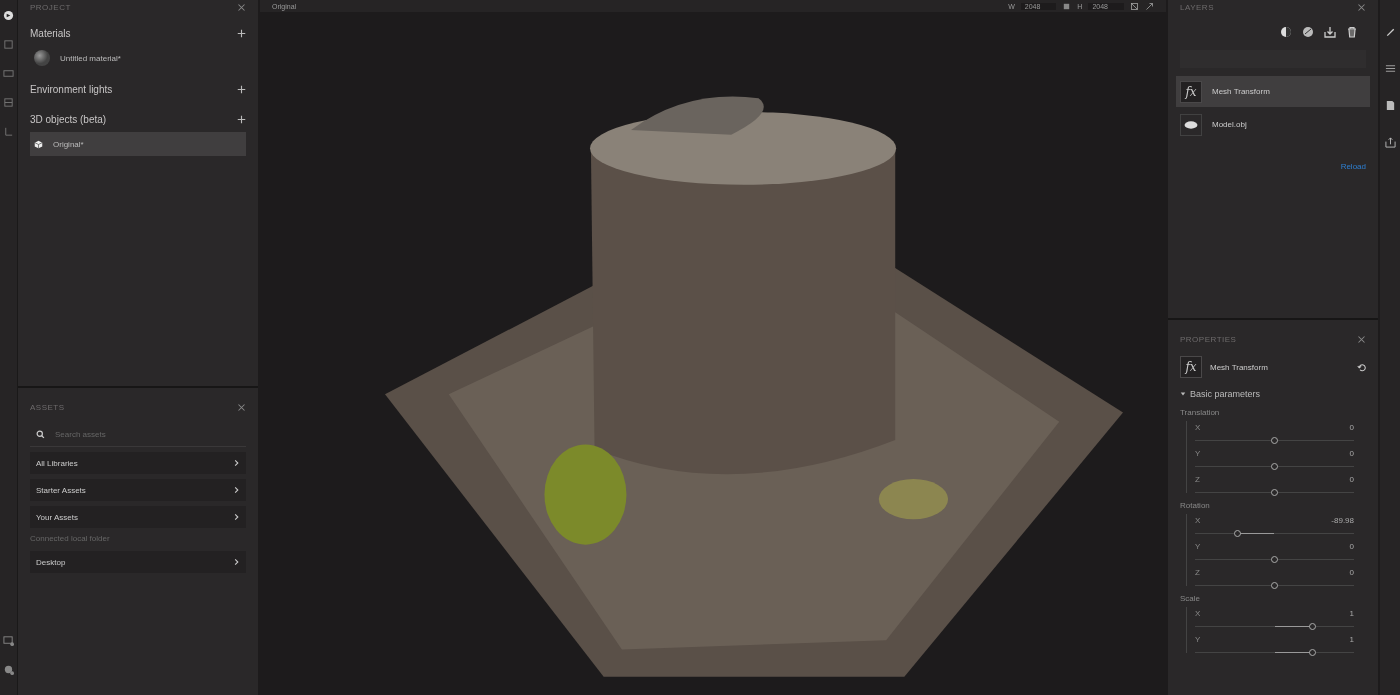 The width and height of the screenshot is (1400, 695). Describe the element at coordinates (1353, 166) in the screenshot. I see `reload-link: Reload` at that location.